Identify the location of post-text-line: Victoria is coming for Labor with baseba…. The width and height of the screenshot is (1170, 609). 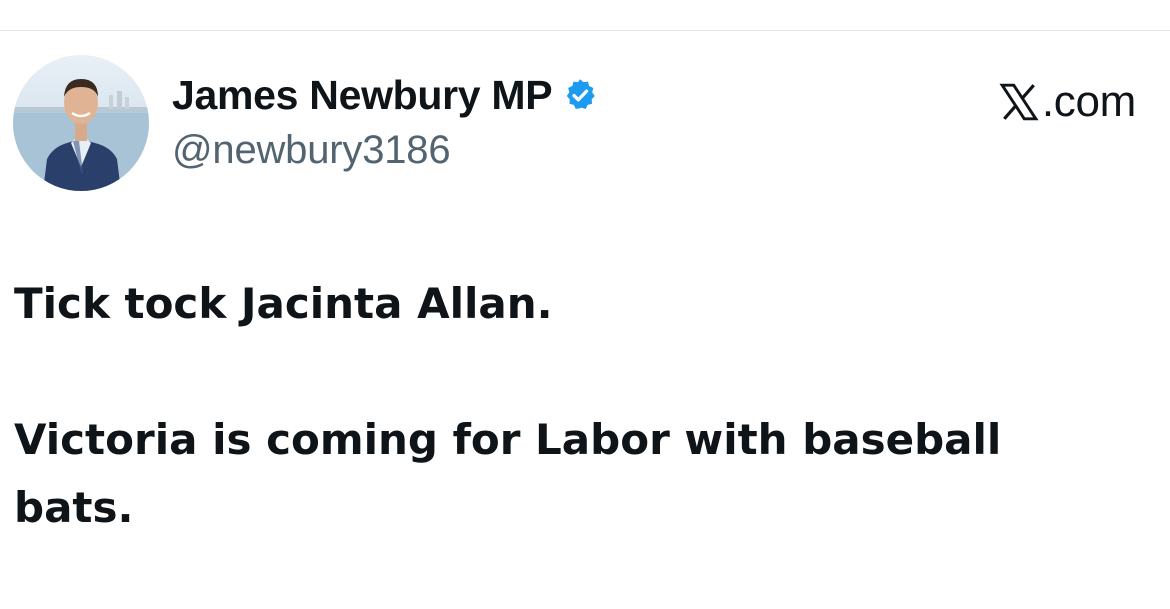
(508, 439).